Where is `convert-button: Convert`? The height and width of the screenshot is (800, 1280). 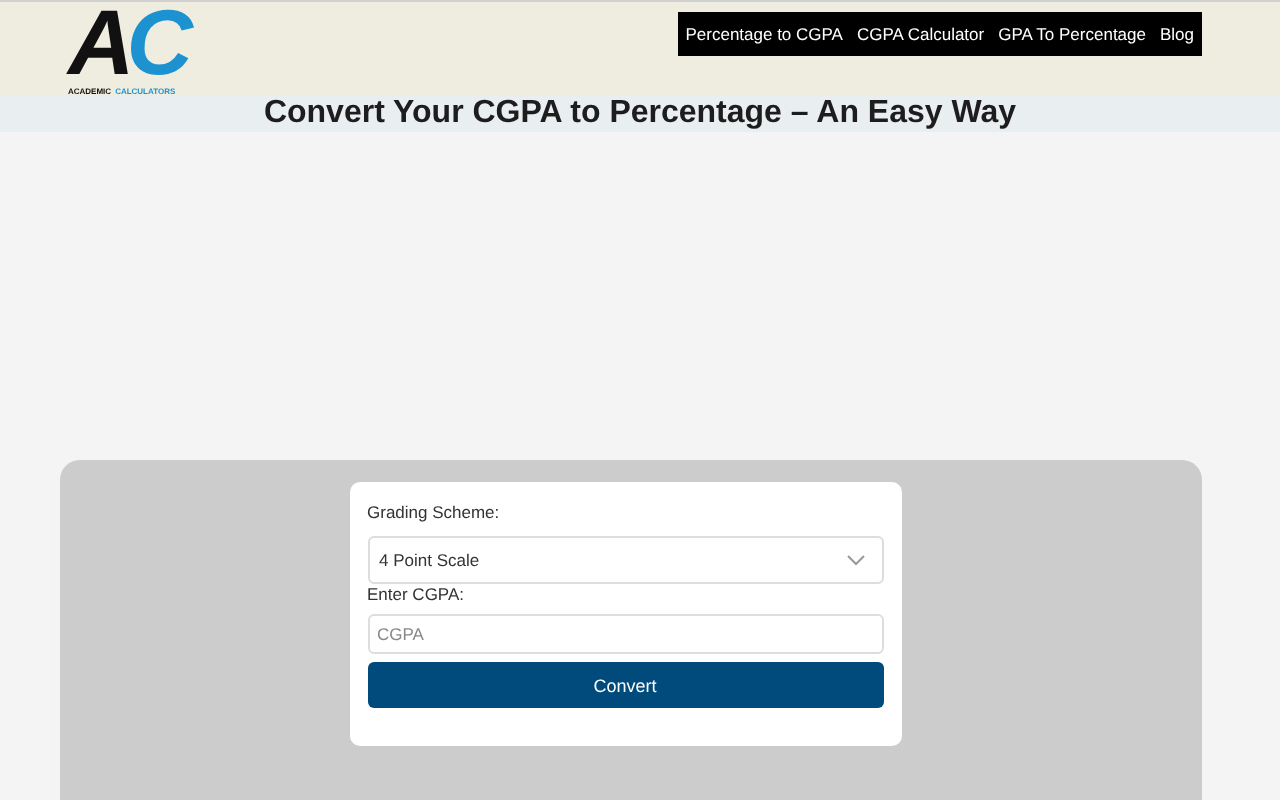
convert-button: Convert is located at coordinates (625, 685).